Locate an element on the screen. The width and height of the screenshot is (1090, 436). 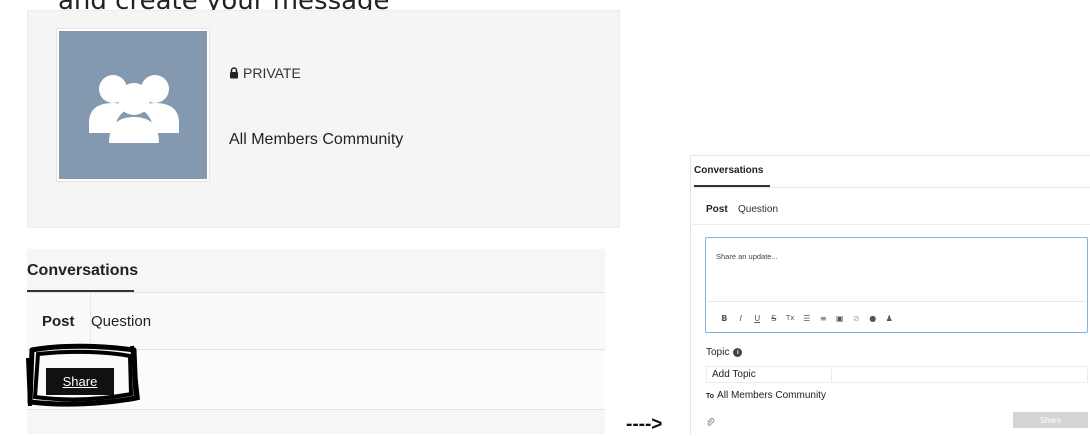
add-topic-separator is located at coordinates (831, 374).